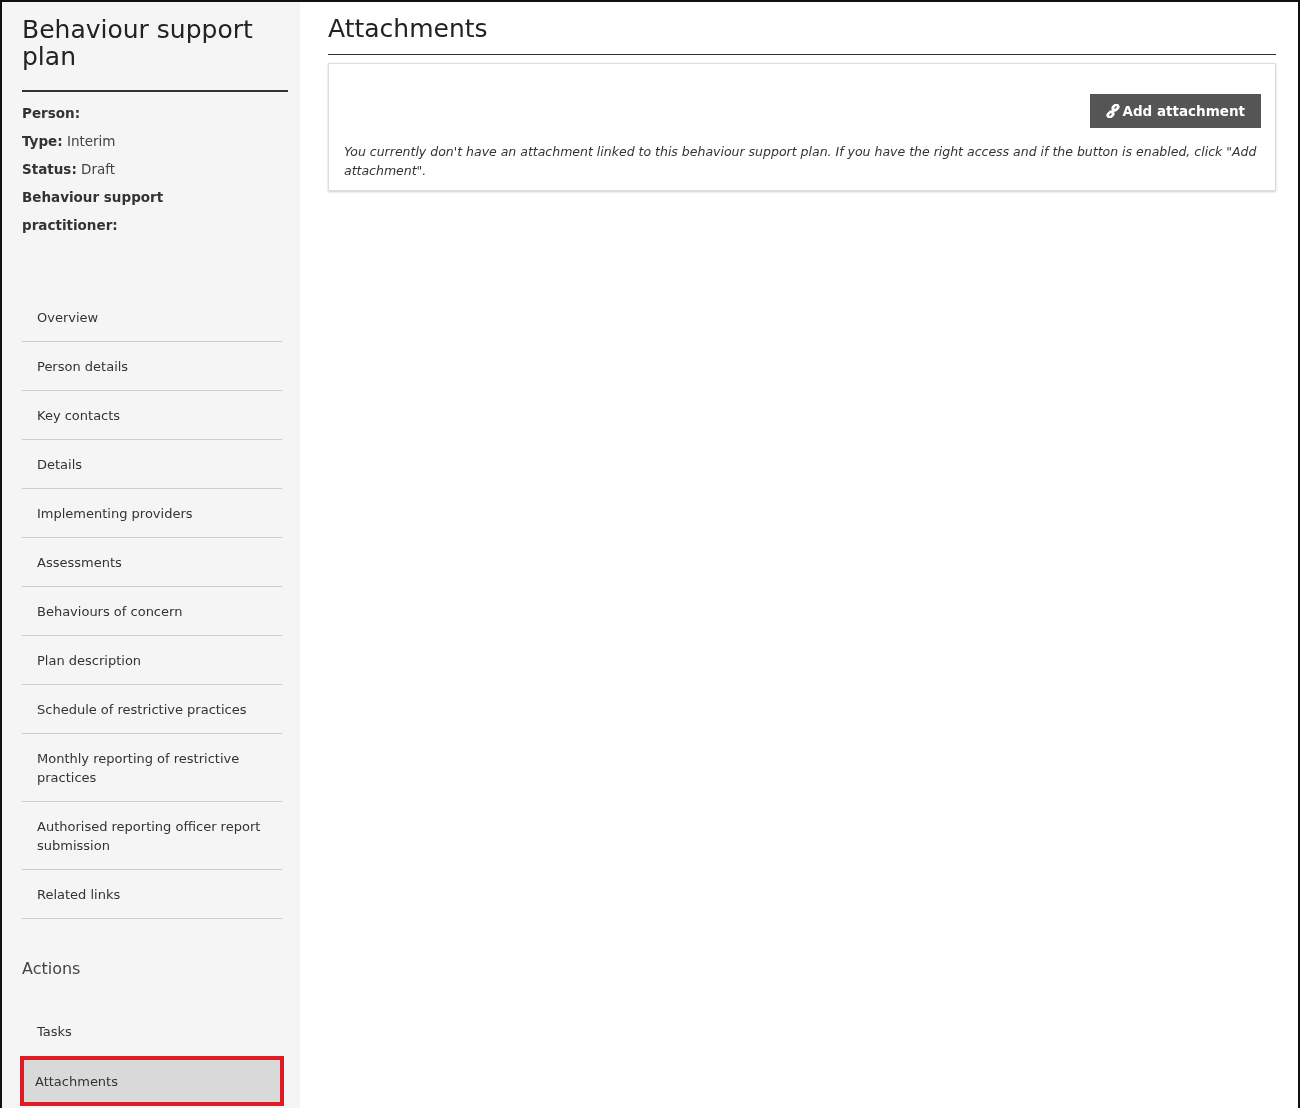 The image size is (1300, 1108). I want to click on nav-item: Monthly reporting of restrictive practices, so click(152, 768).